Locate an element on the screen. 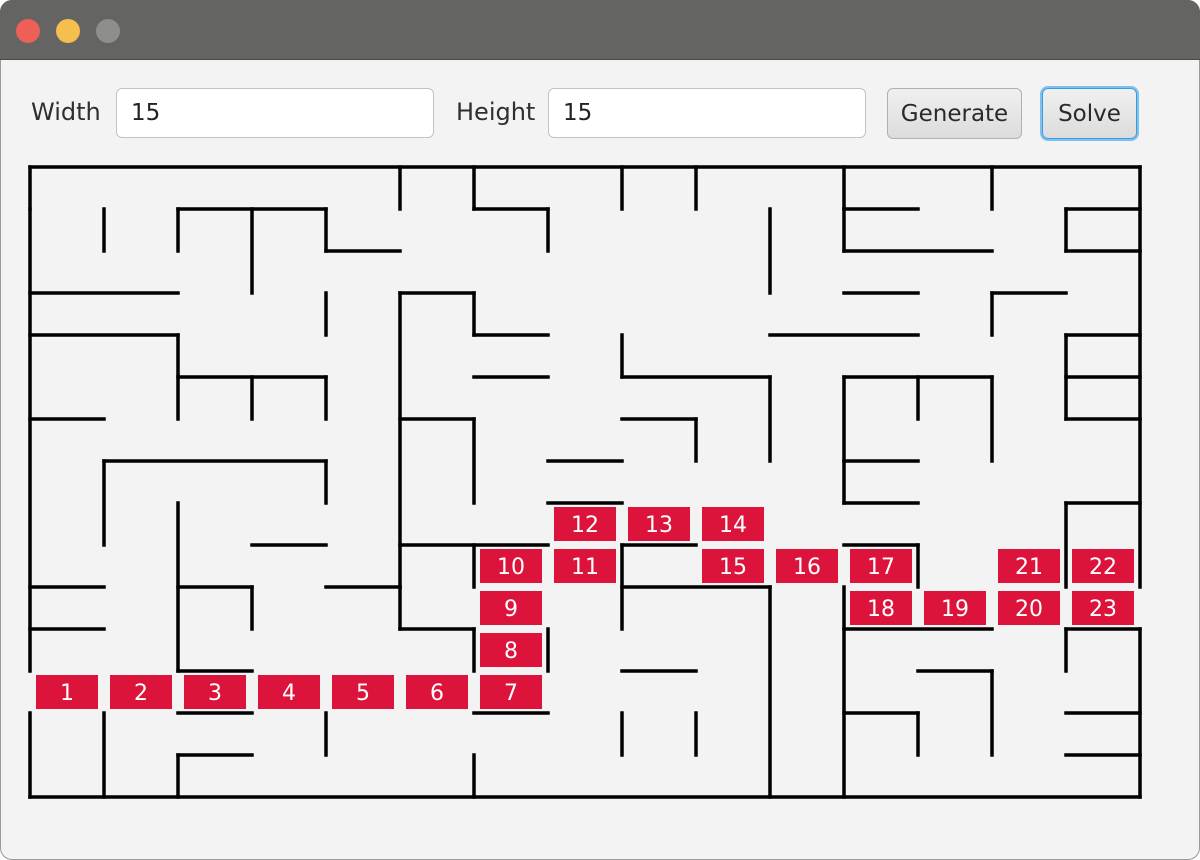 This screenshot has width=1200, height=860. title-bar is located at coordinates (600, 30).